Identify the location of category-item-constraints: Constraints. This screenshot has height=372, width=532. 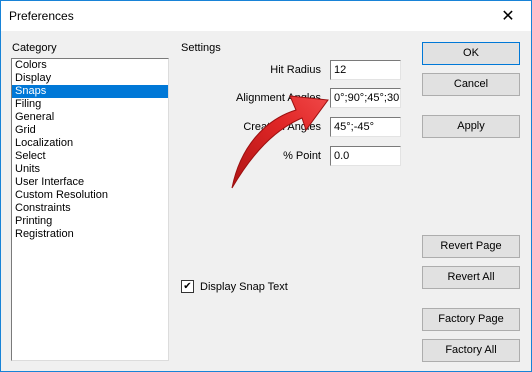
(90, 208).